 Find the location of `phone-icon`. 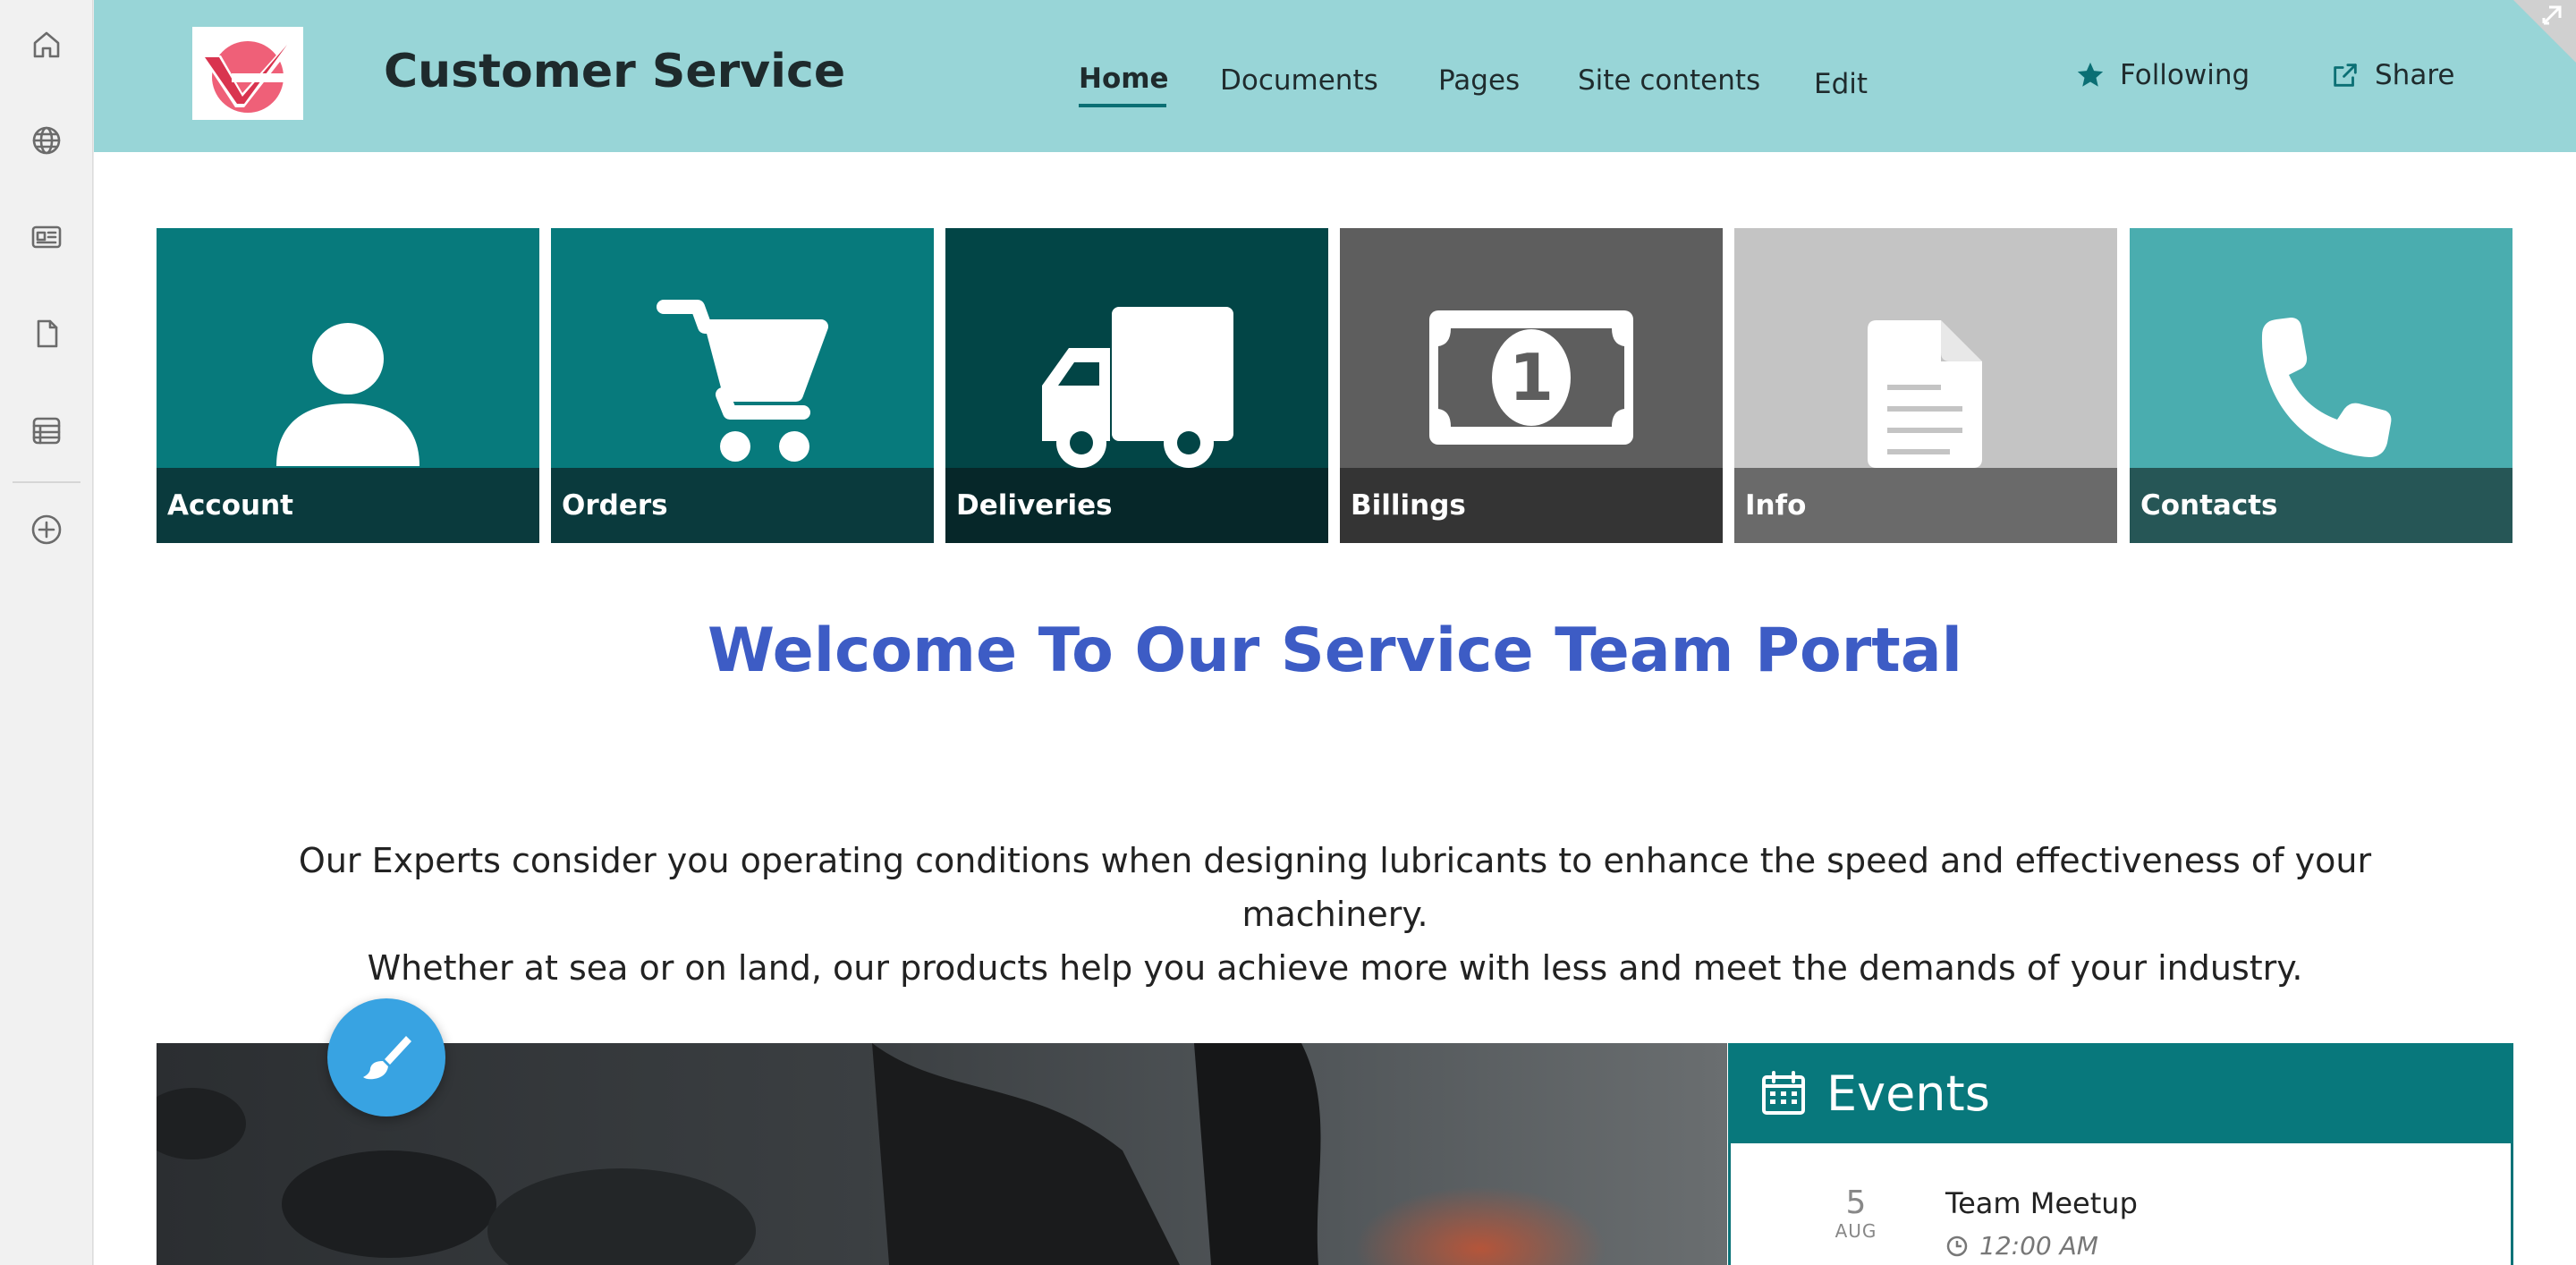

phone-icon is located at coordinates (2326, 387).